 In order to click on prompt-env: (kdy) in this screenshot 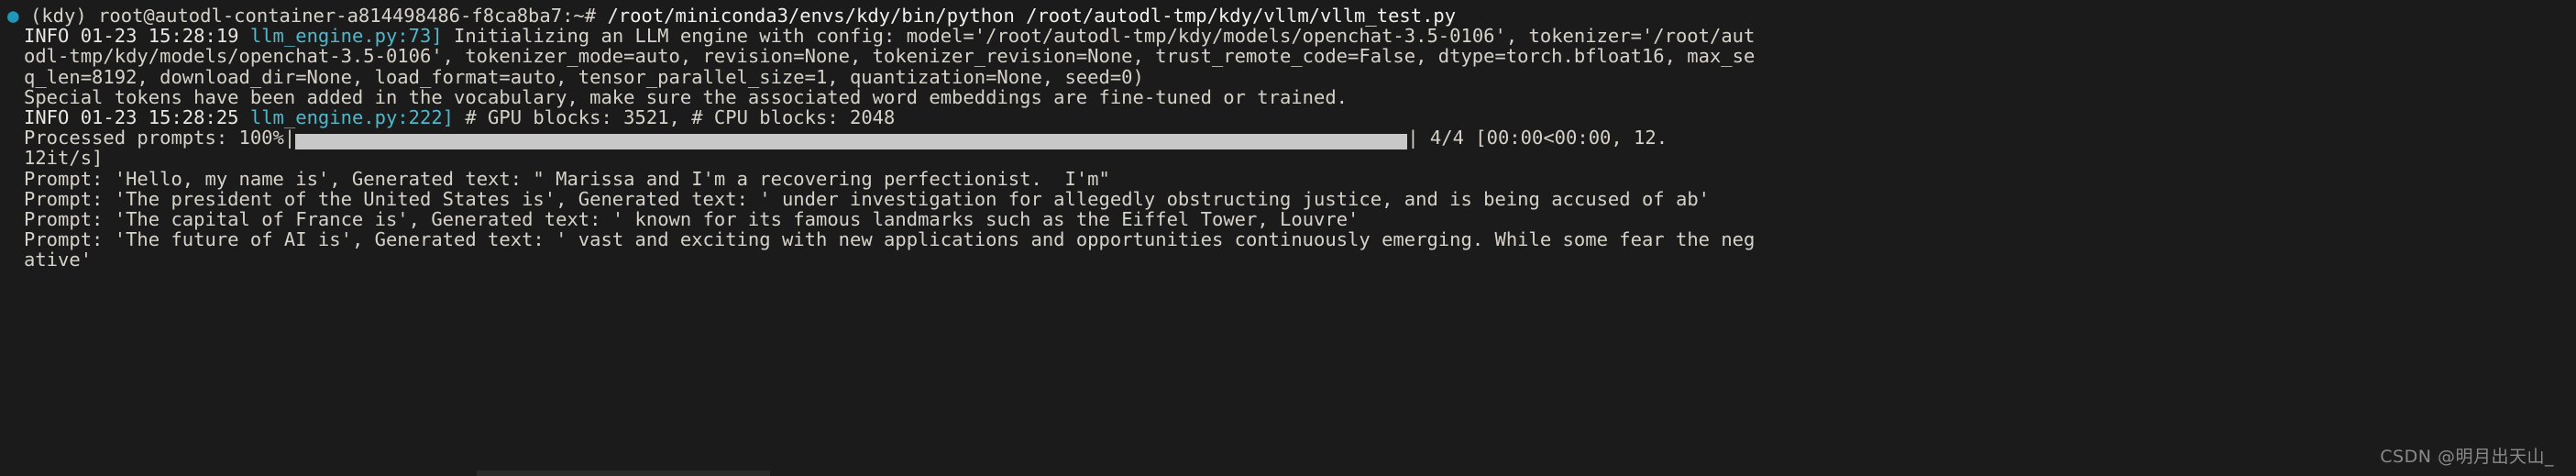, I will do `click(58, 16)`.